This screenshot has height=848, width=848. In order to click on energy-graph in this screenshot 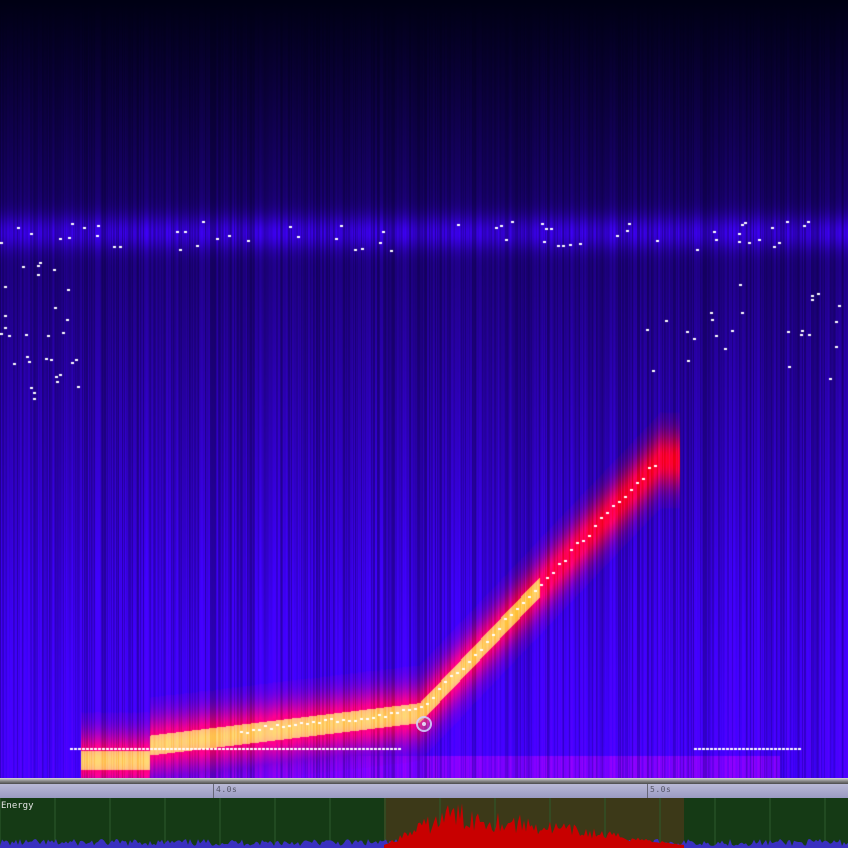, I will do `click(424, 823)`.